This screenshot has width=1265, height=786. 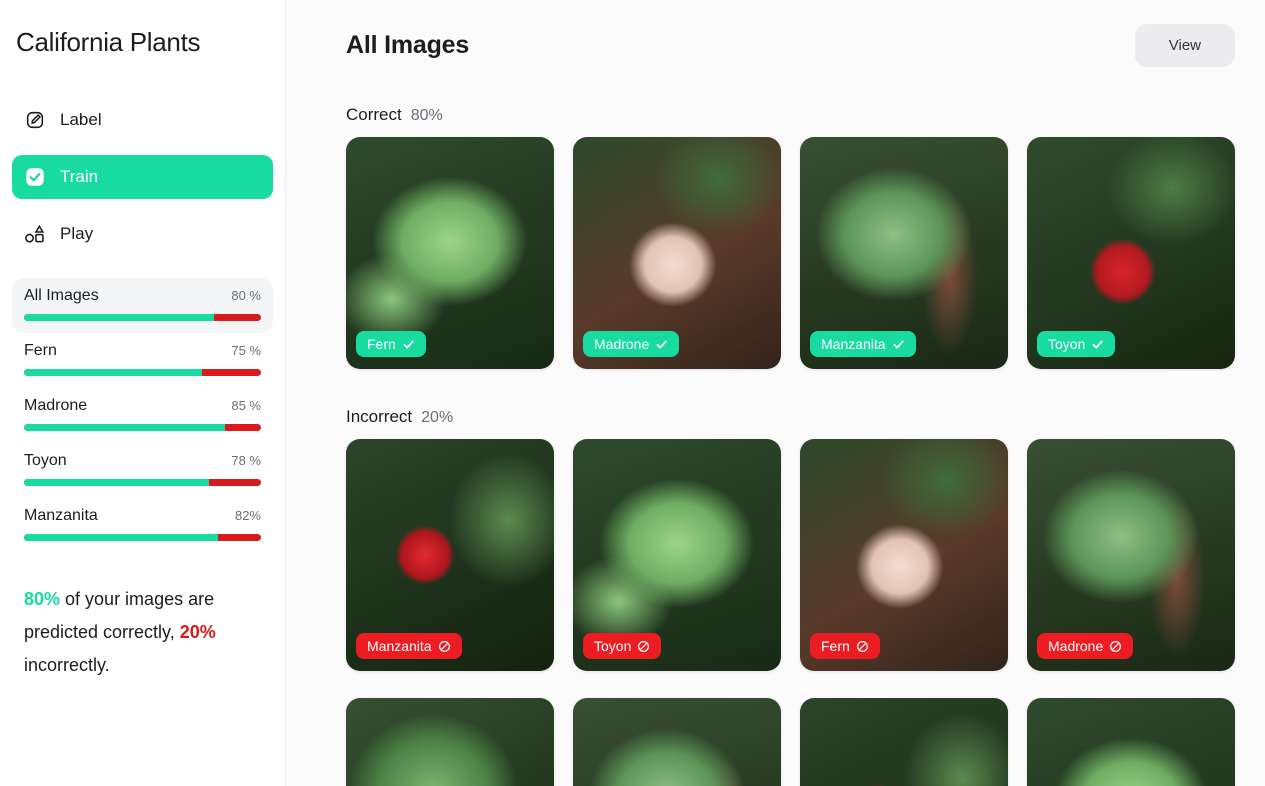 I want to click on summary-incorrect-pct: 20%, so click(x=197, y=632).